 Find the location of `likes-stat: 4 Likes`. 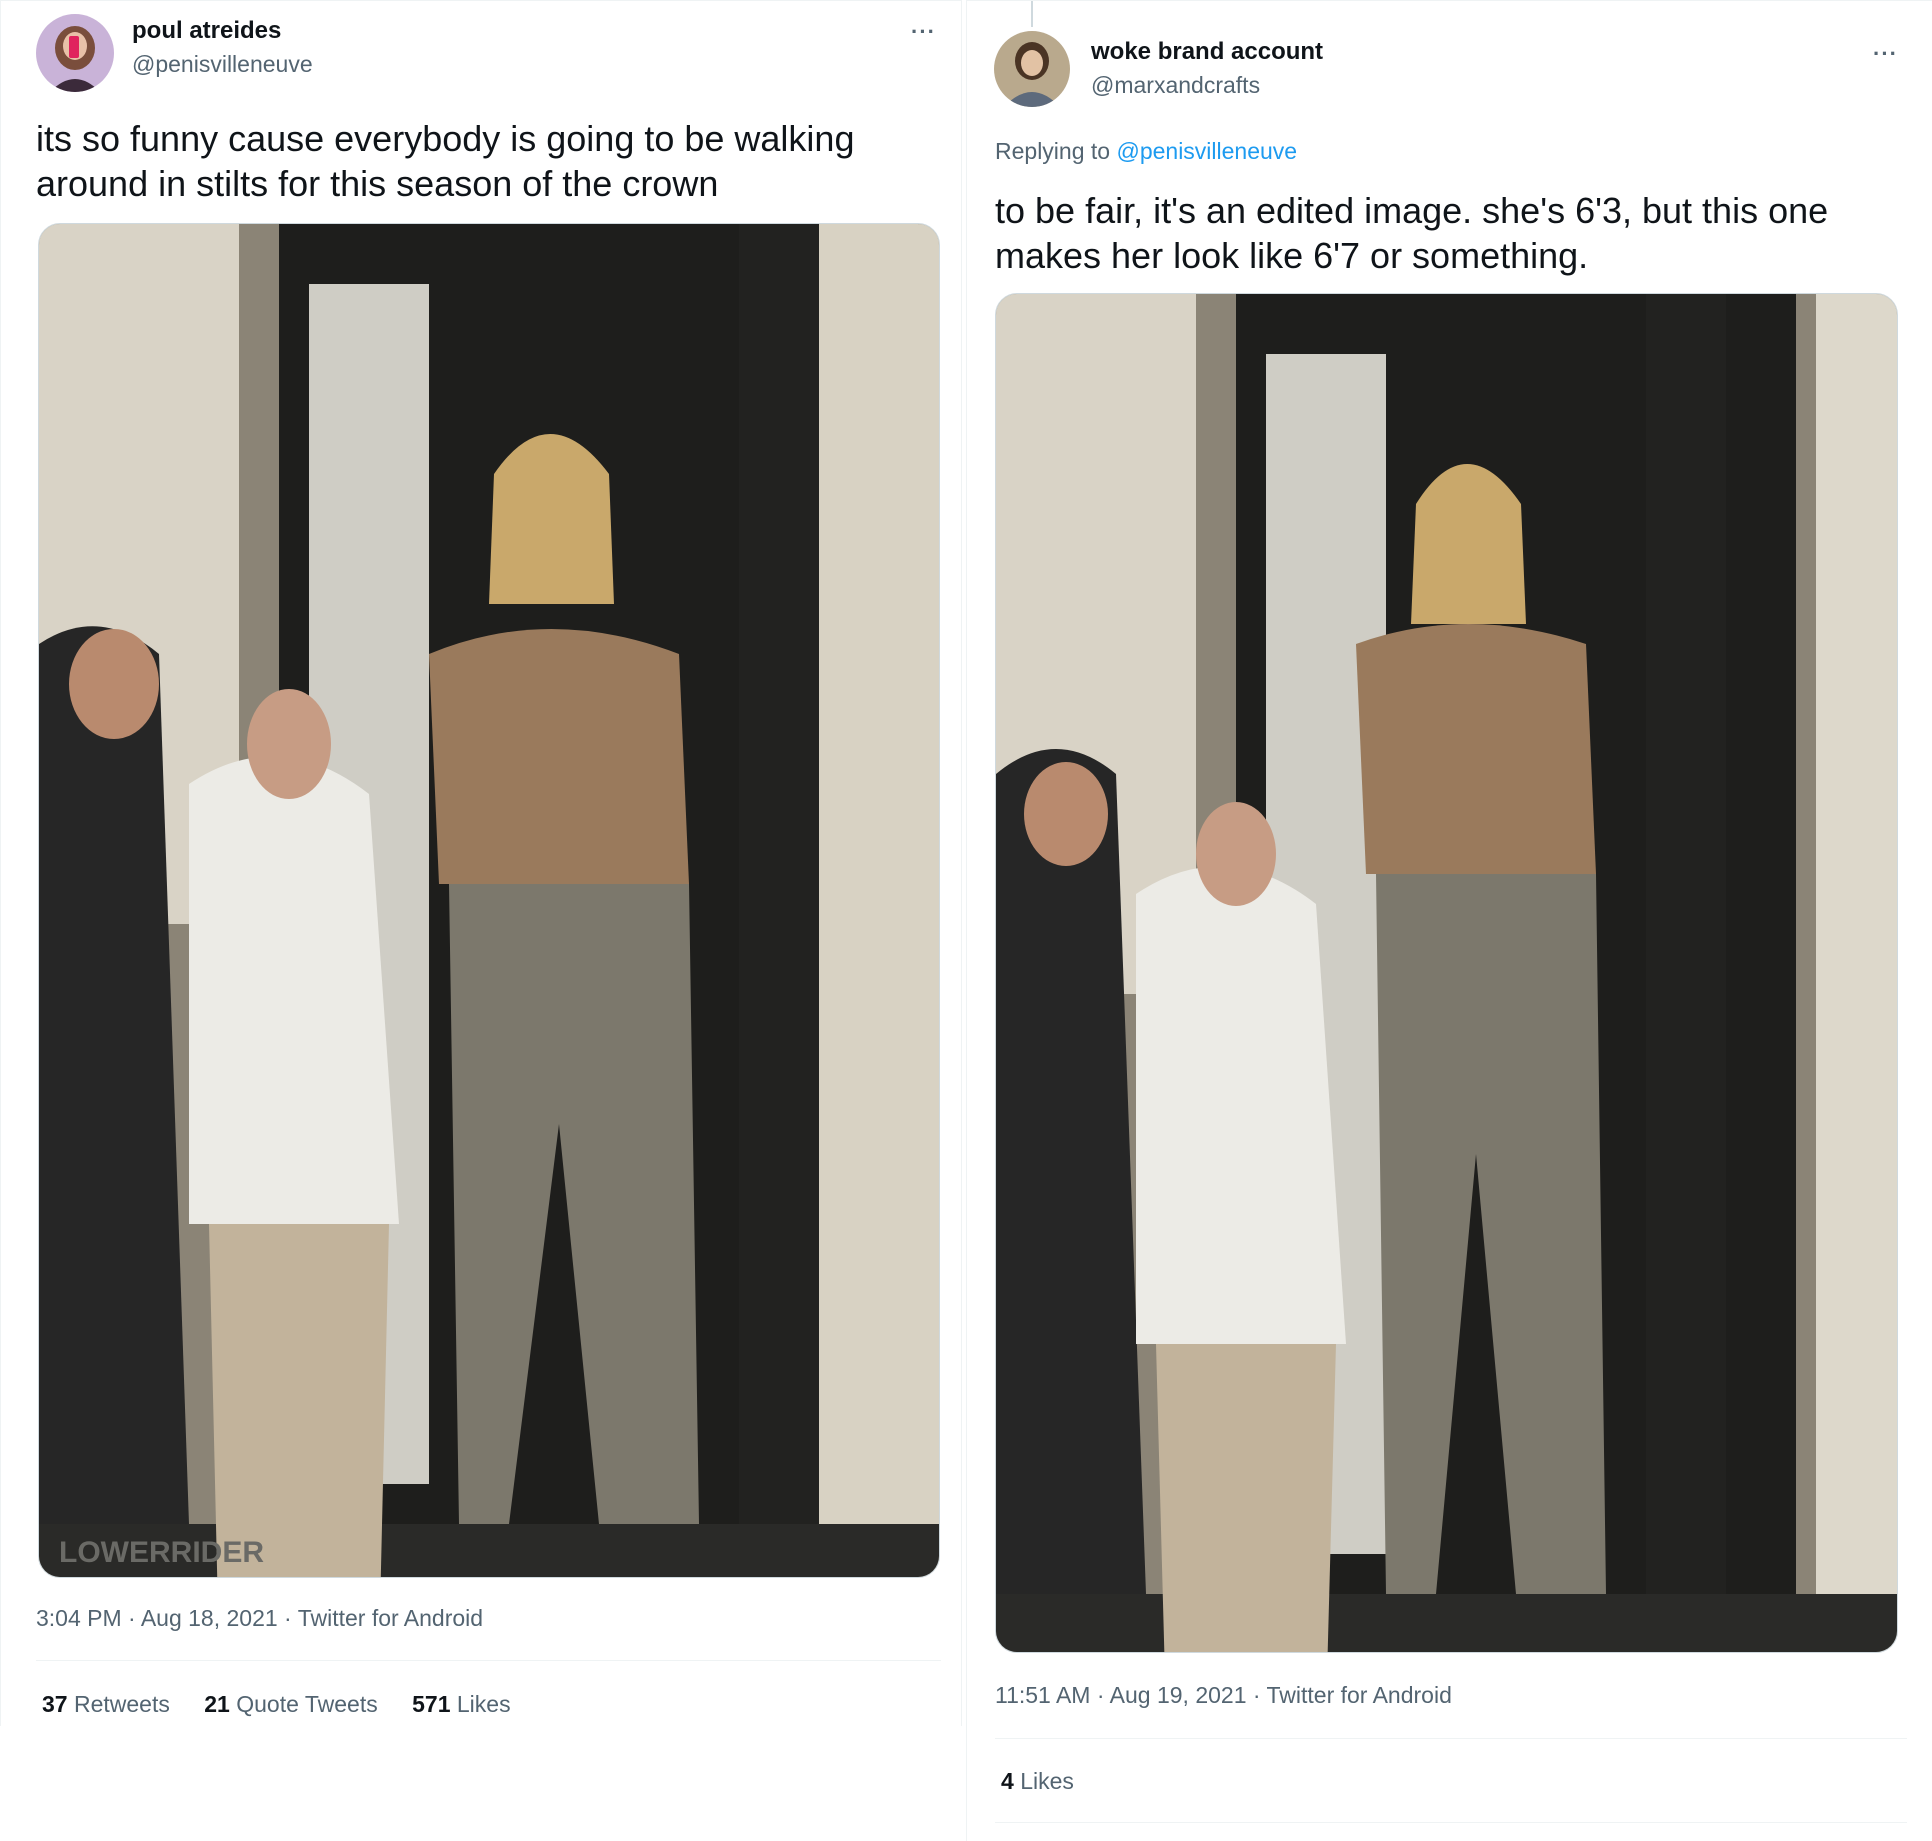

likes-stat: 4 Likes is located at coordinates (1037, 1781).